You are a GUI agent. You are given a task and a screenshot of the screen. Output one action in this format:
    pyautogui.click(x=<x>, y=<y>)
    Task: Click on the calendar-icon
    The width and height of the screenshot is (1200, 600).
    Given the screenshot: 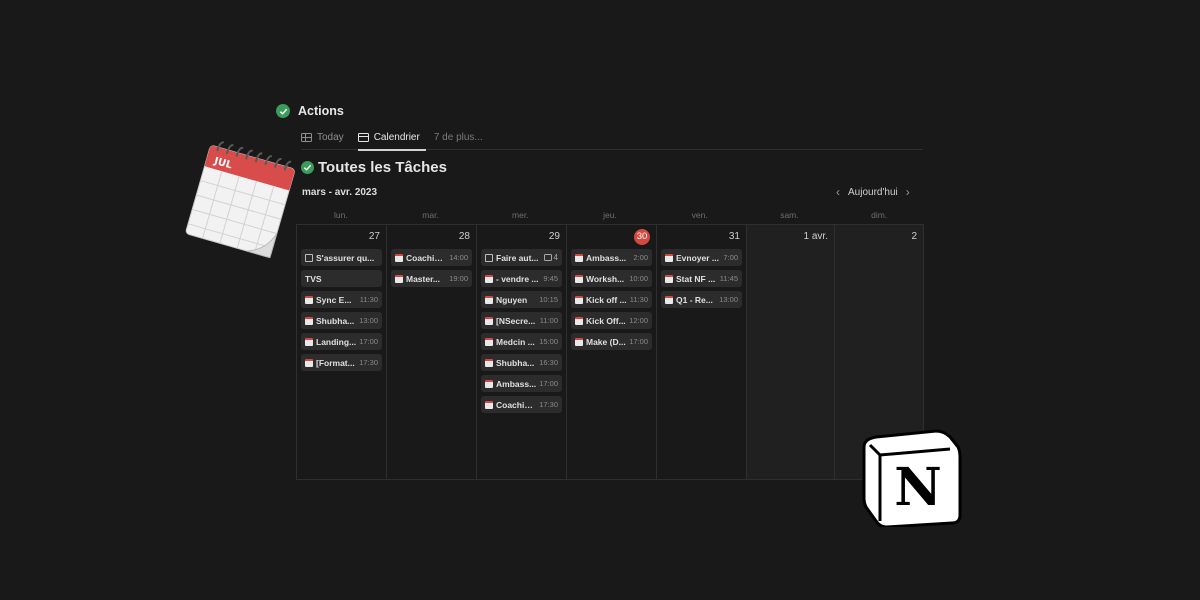 What is the action you would take?
    pyautogui.click(x=363, y=137)
    